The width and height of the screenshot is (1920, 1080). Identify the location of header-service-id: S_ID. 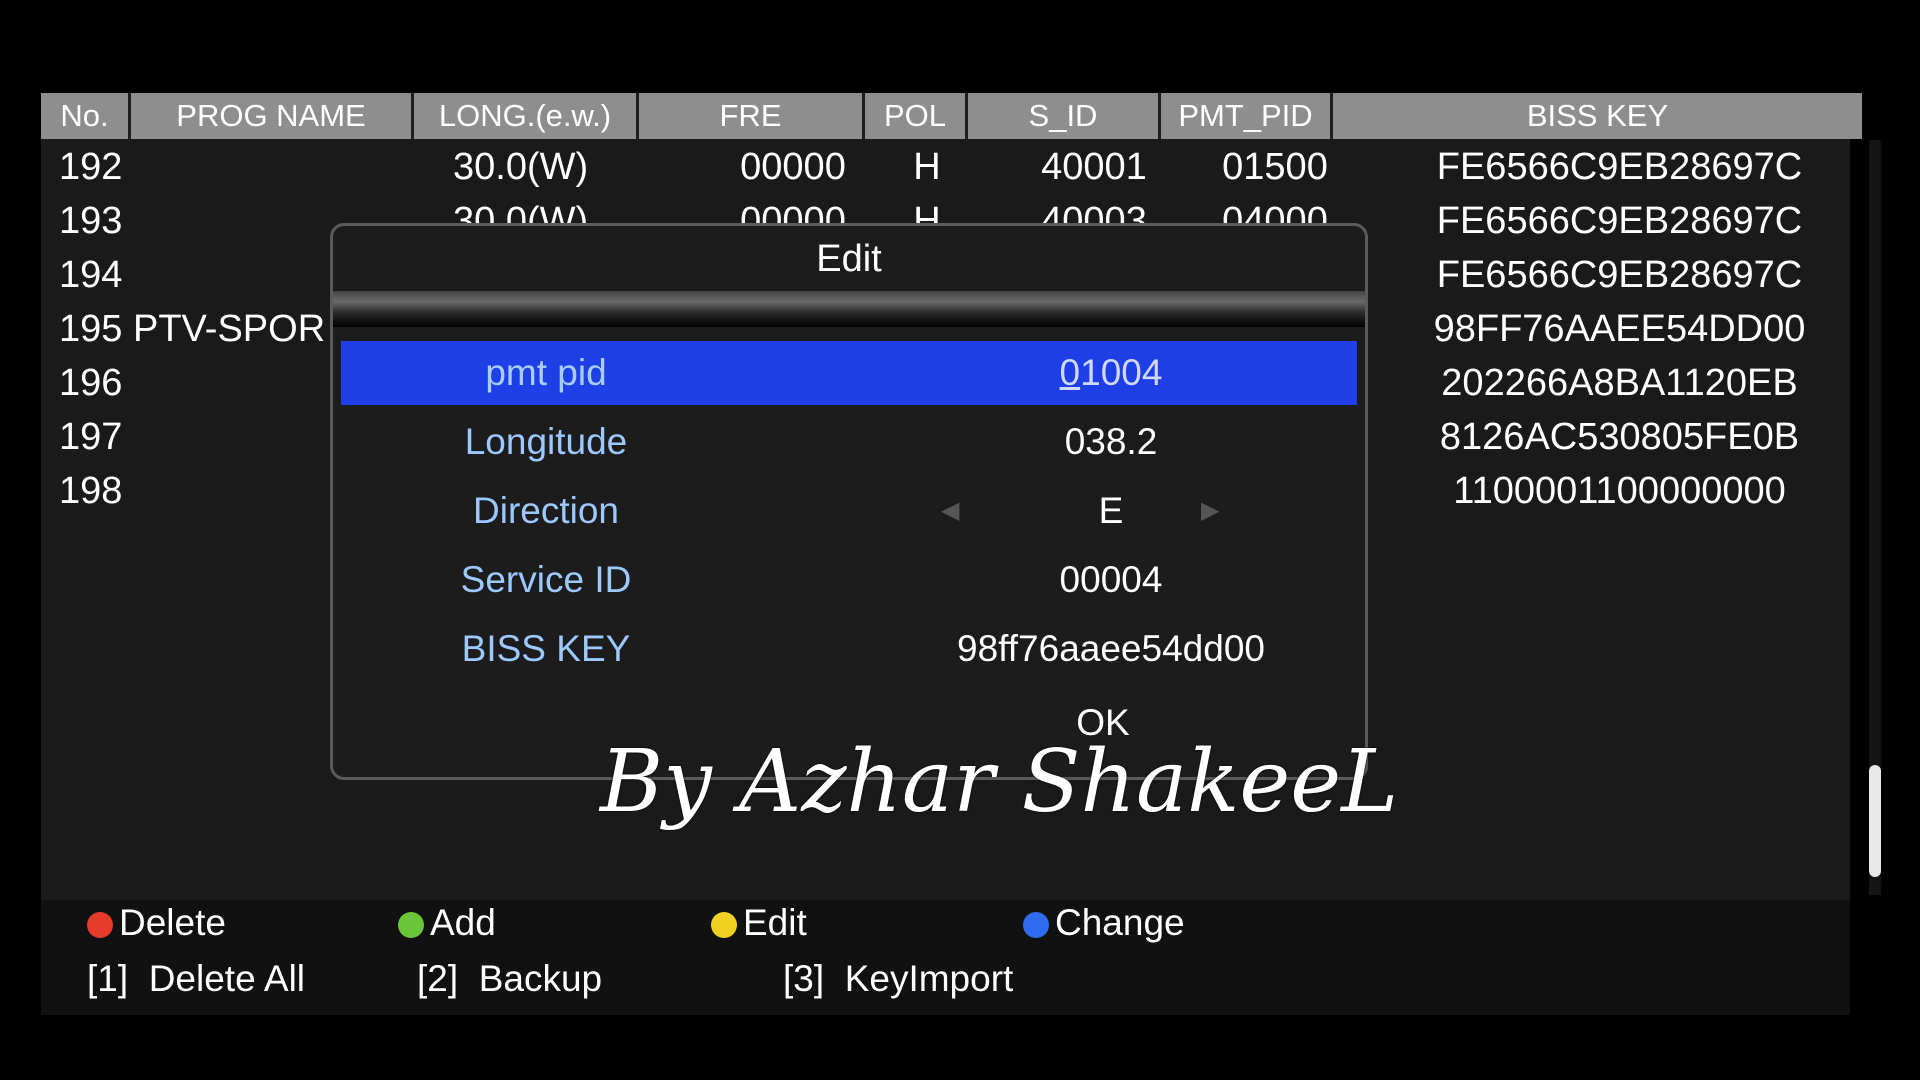
(1064, 116).